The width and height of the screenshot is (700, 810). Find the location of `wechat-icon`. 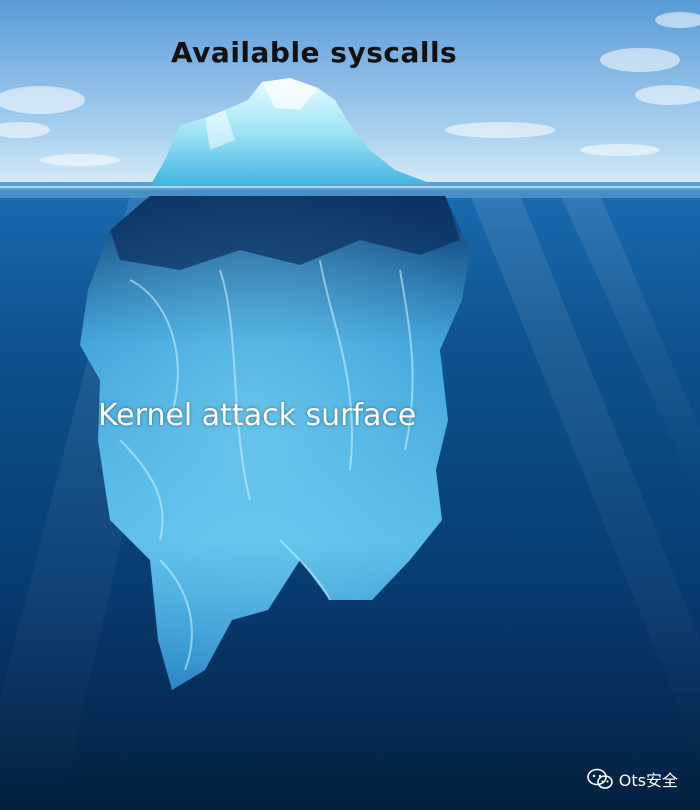

wechat-icon is located at coordinates (599, 778).